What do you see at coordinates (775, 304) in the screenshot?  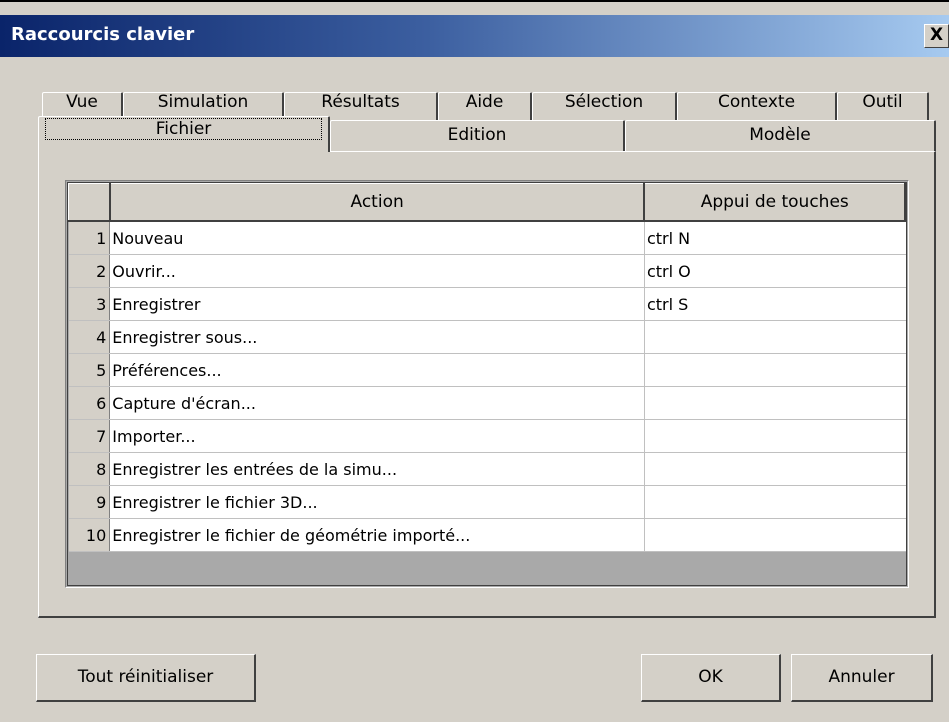 I see `keys-cell: ctrl S` at bounding box center [775, 304].